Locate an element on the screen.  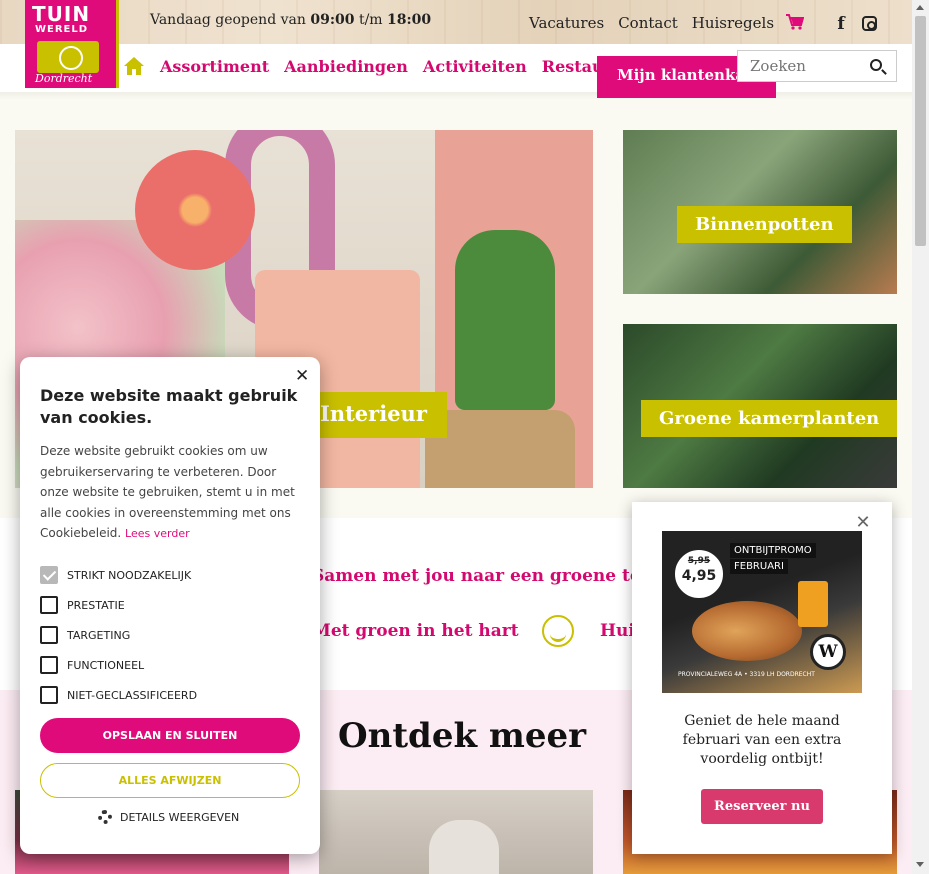
reserve-button: Reserveer nu is located at coordinates (762, 806).